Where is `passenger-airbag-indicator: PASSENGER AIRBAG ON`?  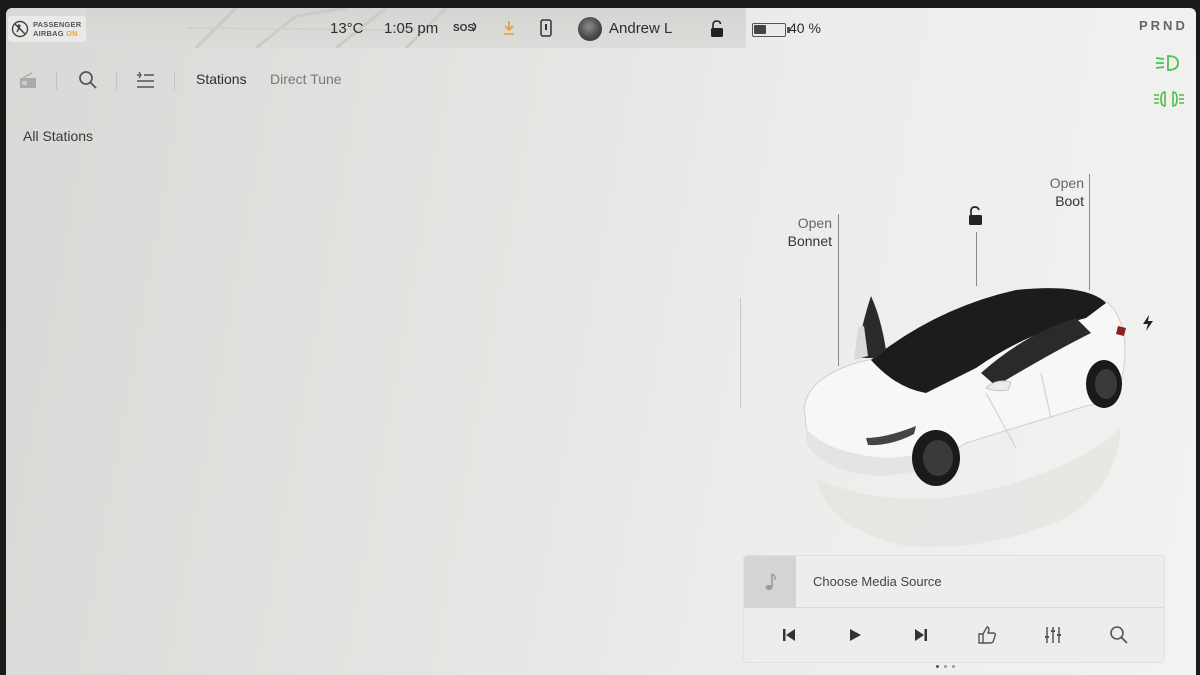 passenger-airbag-indicator: PASSENGER AIRBAG ON is located at coordinates (47, 29).